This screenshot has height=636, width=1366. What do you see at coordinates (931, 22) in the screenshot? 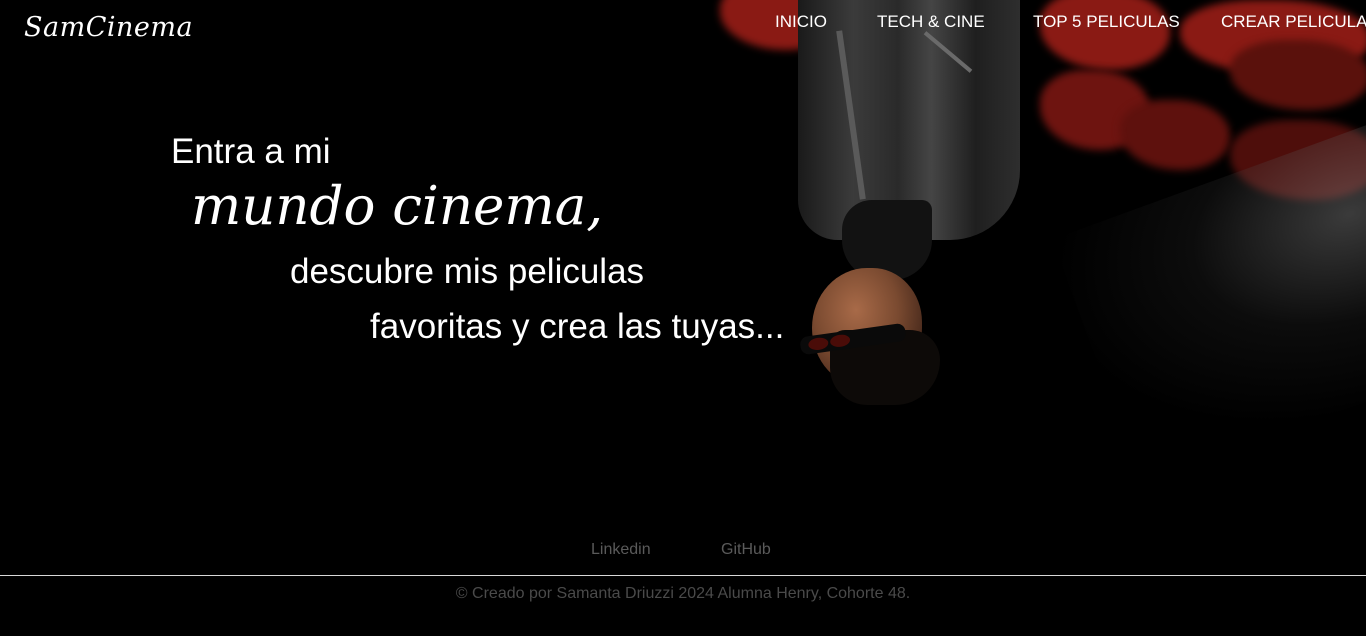
I see `nav-item-tech-cine: TECH & CINE` at bounding box center [931, 22].